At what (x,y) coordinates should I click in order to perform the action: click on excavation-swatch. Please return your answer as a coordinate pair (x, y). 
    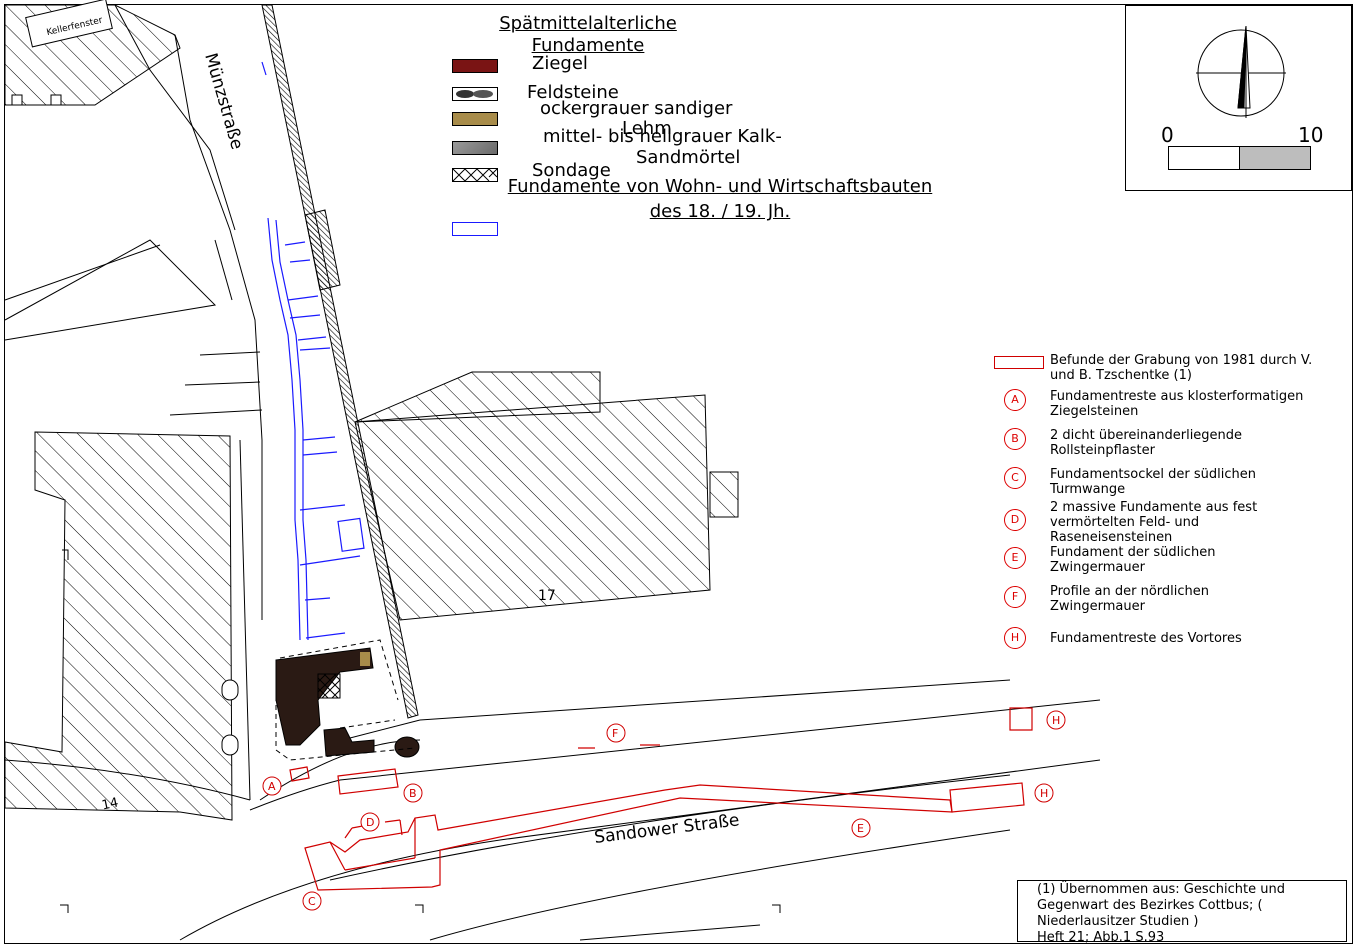
    Looking at the image, I should click on (1019, 362).